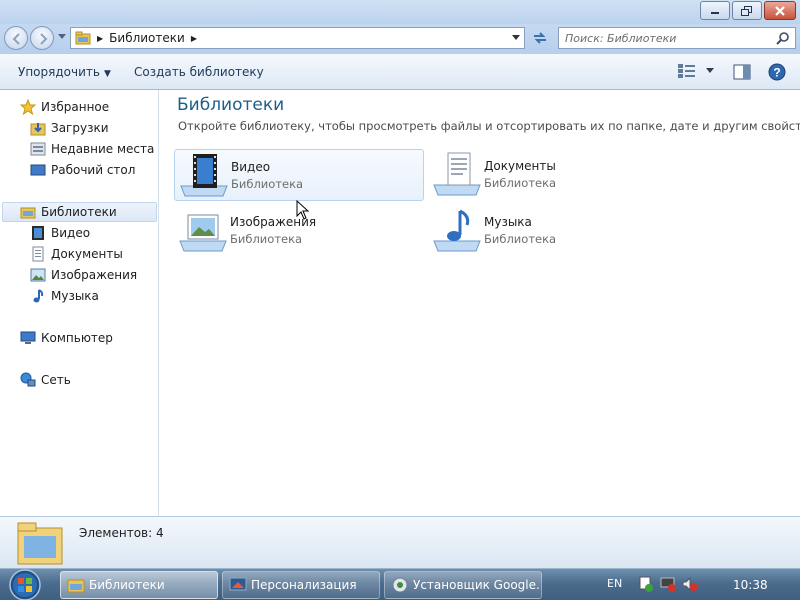 This screenshot has width=800, height=600. I want to click on refresh-button, so click(540, 38).